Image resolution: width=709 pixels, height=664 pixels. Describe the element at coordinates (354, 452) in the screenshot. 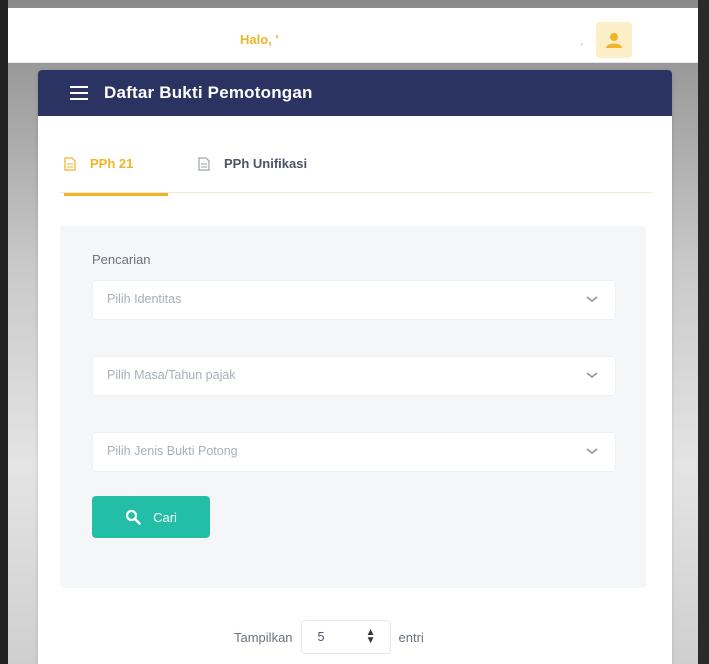

I see `jenis-bukti-select: Pilih Jenis Bukti Potong` at that location.